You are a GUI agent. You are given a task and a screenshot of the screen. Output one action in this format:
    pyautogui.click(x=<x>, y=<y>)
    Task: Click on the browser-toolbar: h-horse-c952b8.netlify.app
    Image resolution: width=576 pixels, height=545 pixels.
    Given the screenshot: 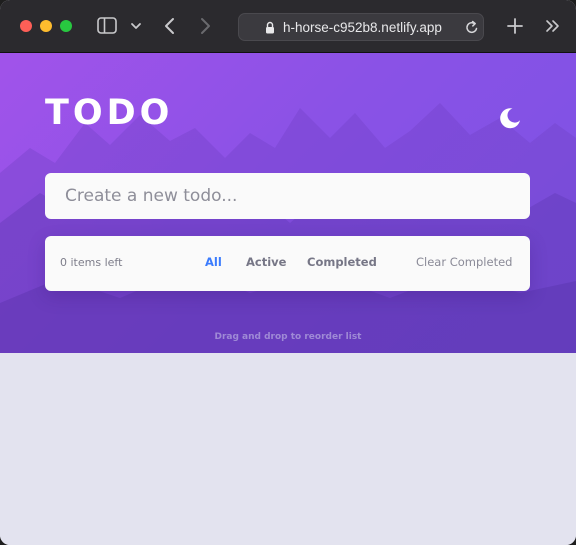 What is the action you would take?
    pyautogui.click(x=288, y=26)
    